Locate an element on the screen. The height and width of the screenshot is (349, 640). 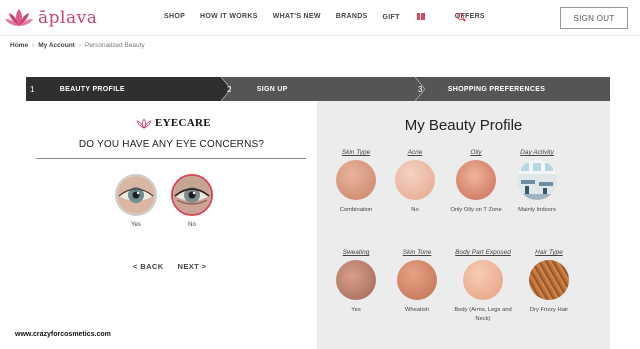
option-no: No is located at coordinates (192, 201).